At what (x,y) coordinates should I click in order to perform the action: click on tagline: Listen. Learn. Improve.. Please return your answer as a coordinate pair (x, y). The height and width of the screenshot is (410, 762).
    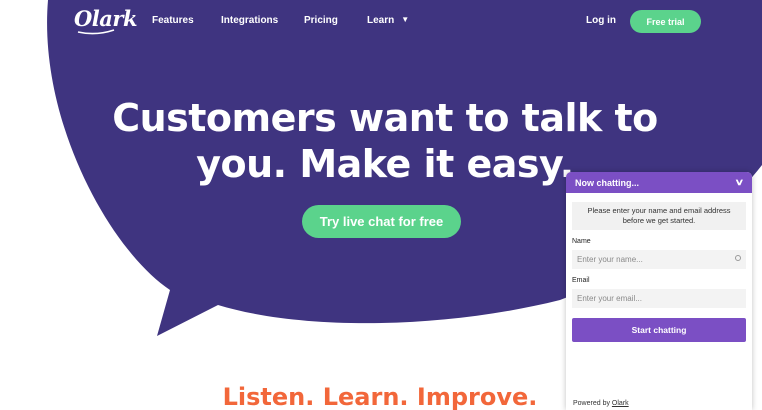
    Looking at the image, I should click on (380, 396).